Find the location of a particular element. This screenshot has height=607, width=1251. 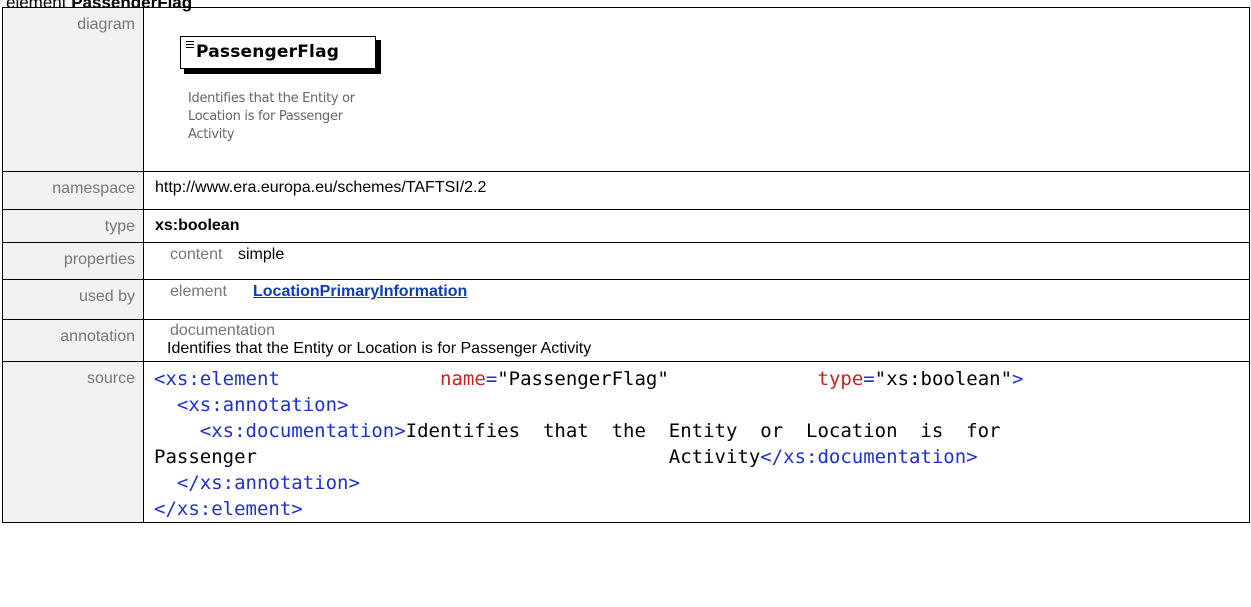

diagram-doc-line: Activity is located at coordinates (211, 134).